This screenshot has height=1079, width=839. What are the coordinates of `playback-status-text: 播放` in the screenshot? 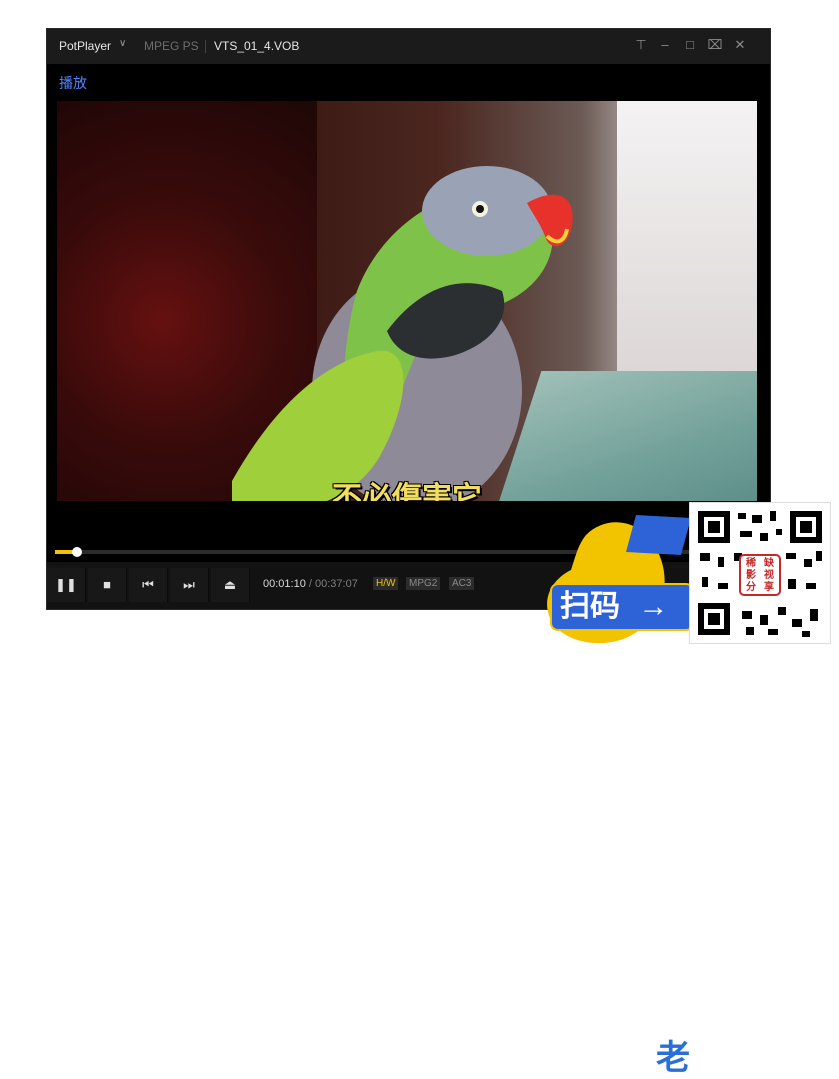 It's located at (73, 83).